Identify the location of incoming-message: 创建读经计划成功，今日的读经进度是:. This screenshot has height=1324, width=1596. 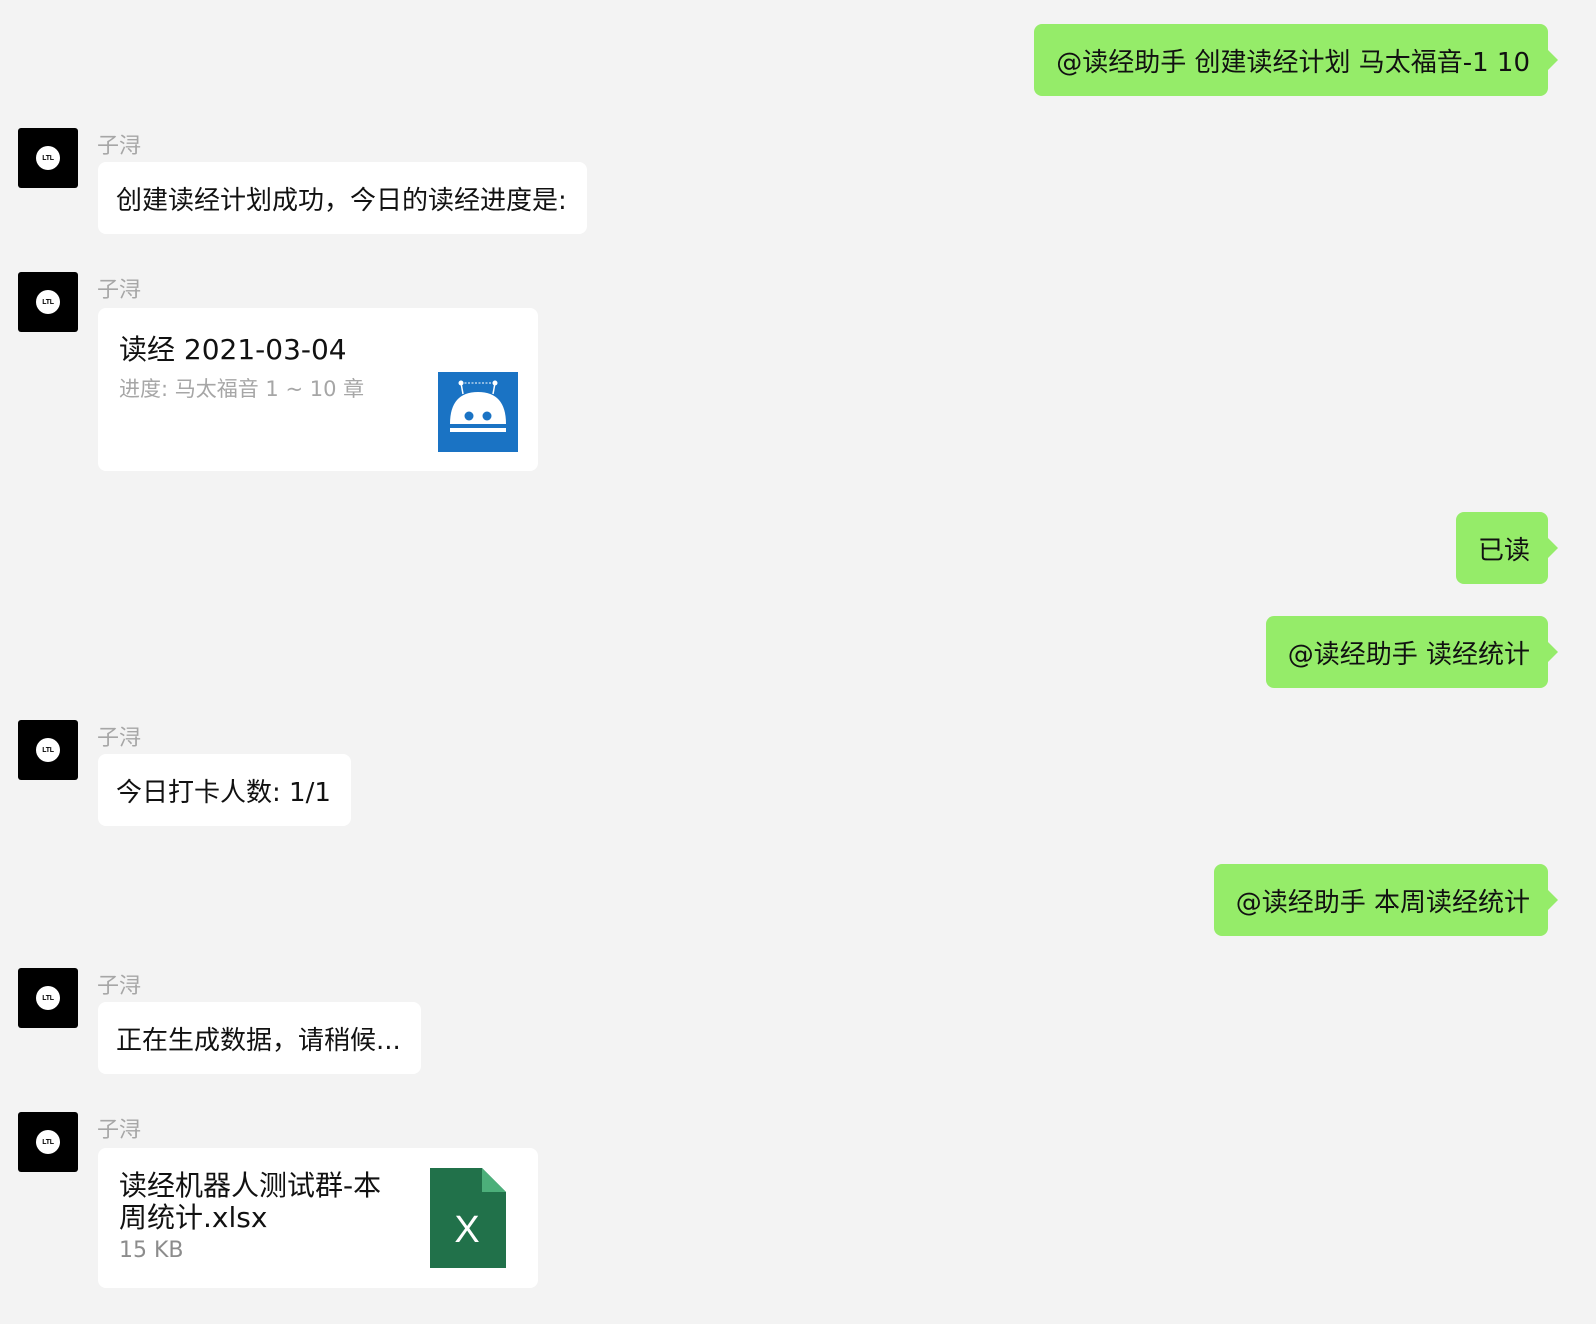
(342, 198).